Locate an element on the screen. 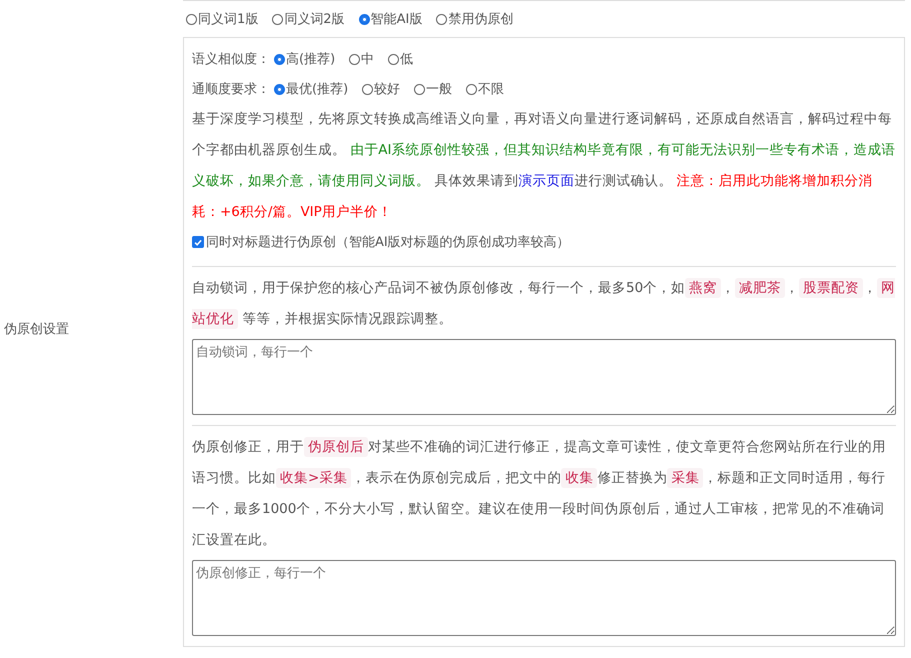 This screenshot has height=658, width=911. fluency-radio: 较好 is located at coordinates (381, 89).